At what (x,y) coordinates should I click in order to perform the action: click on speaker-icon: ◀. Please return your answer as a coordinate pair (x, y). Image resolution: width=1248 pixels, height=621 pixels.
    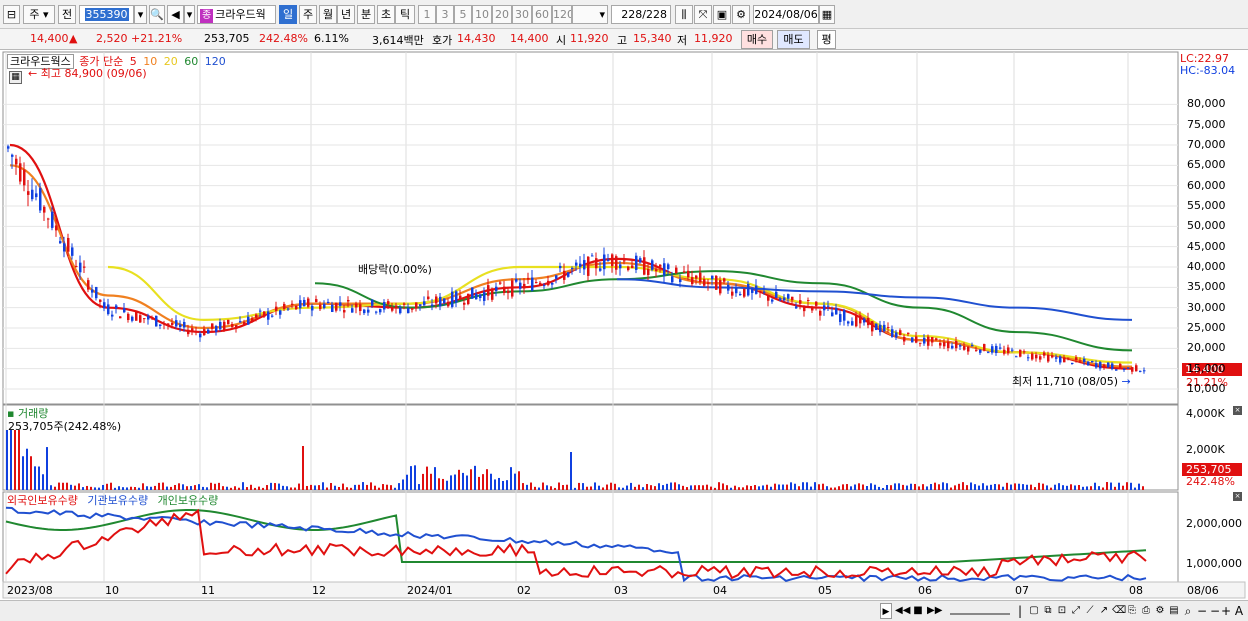
    Looking at the image, I should click on (175, 14).